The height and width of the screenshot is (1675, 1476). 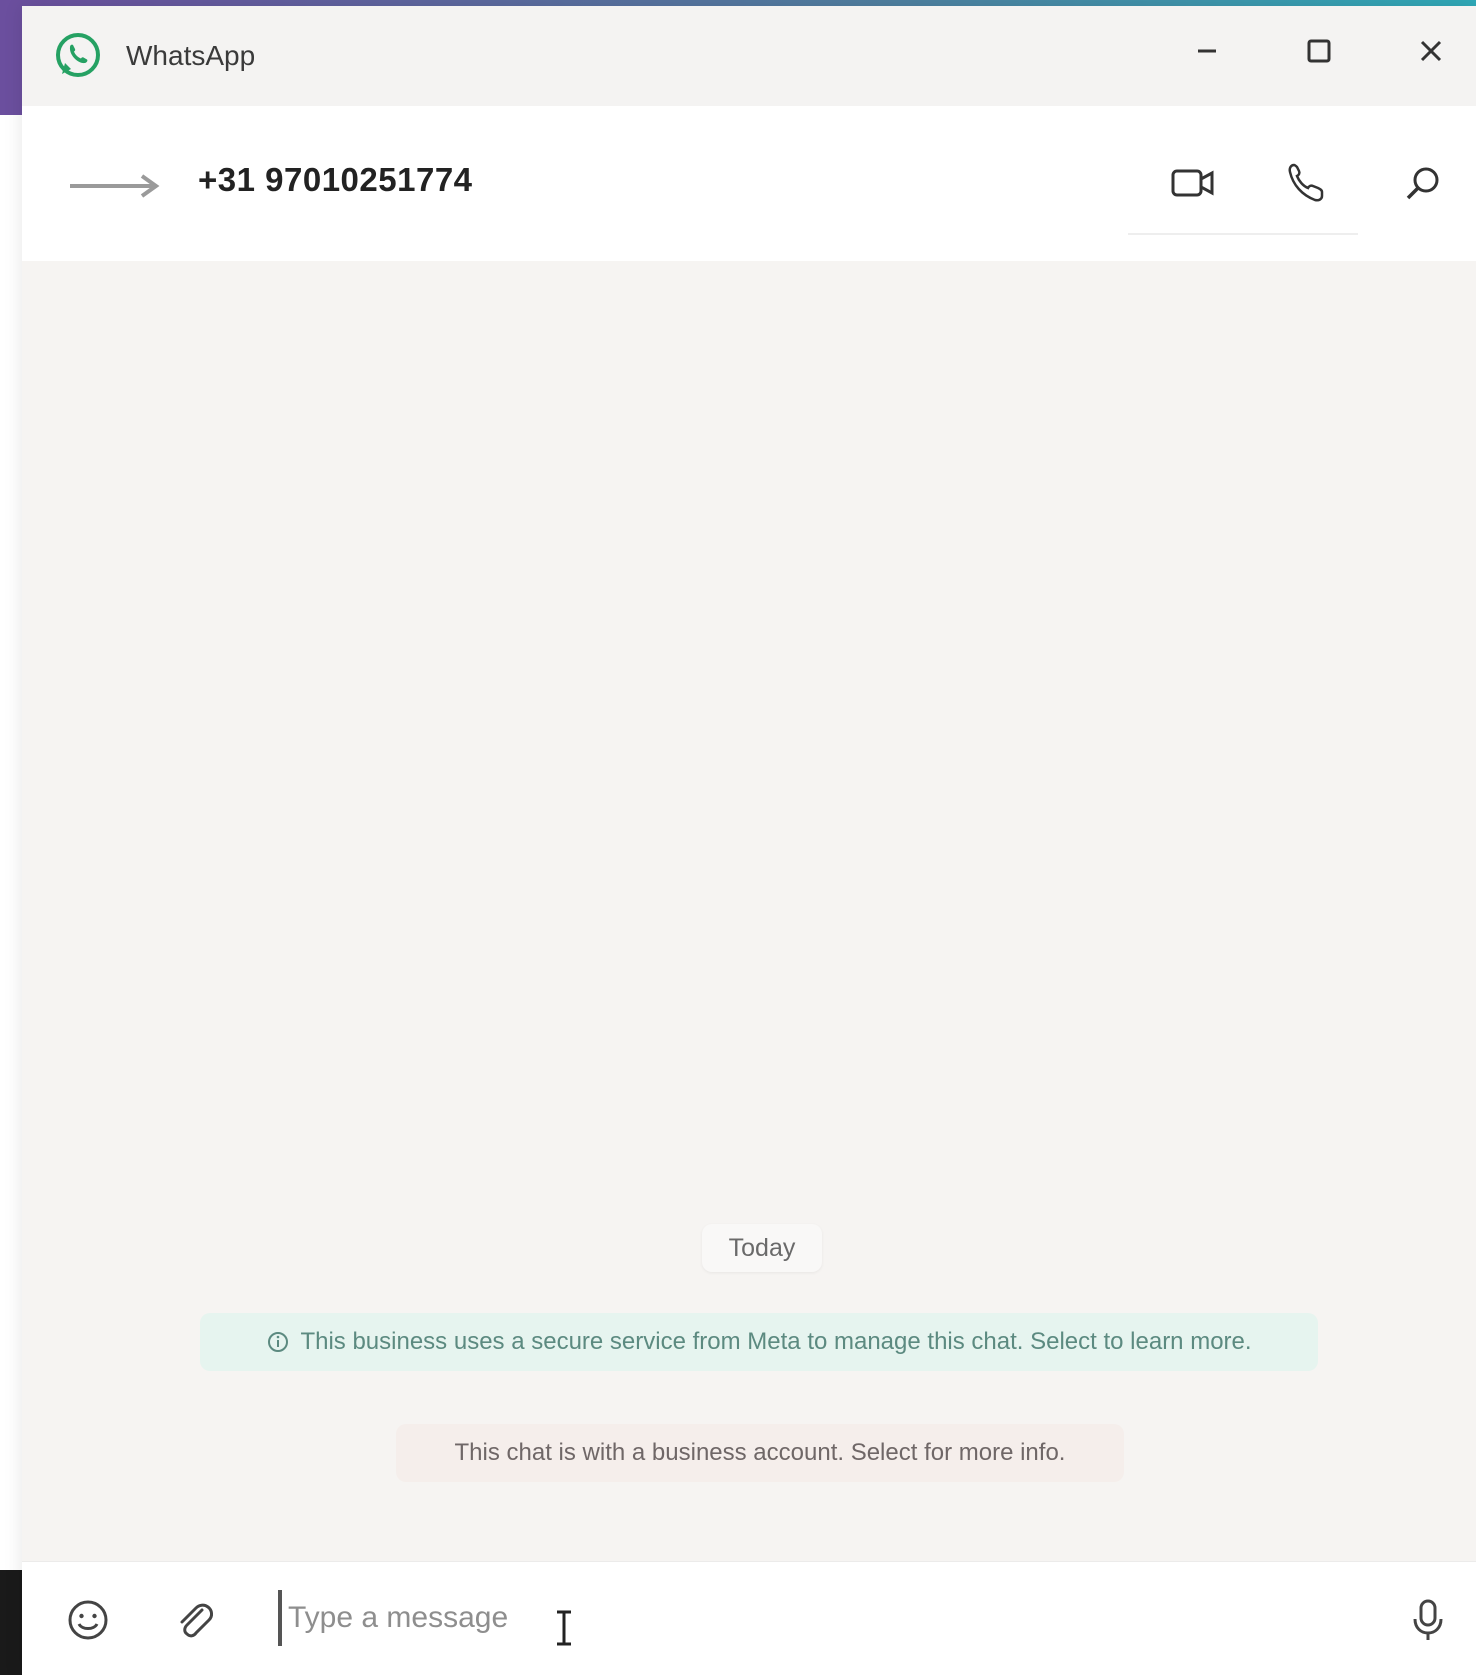 What do you see at coordinates (762, 1248) in the screenshot?
I see `date-separator: Today` at bounding box center [762, 1248].